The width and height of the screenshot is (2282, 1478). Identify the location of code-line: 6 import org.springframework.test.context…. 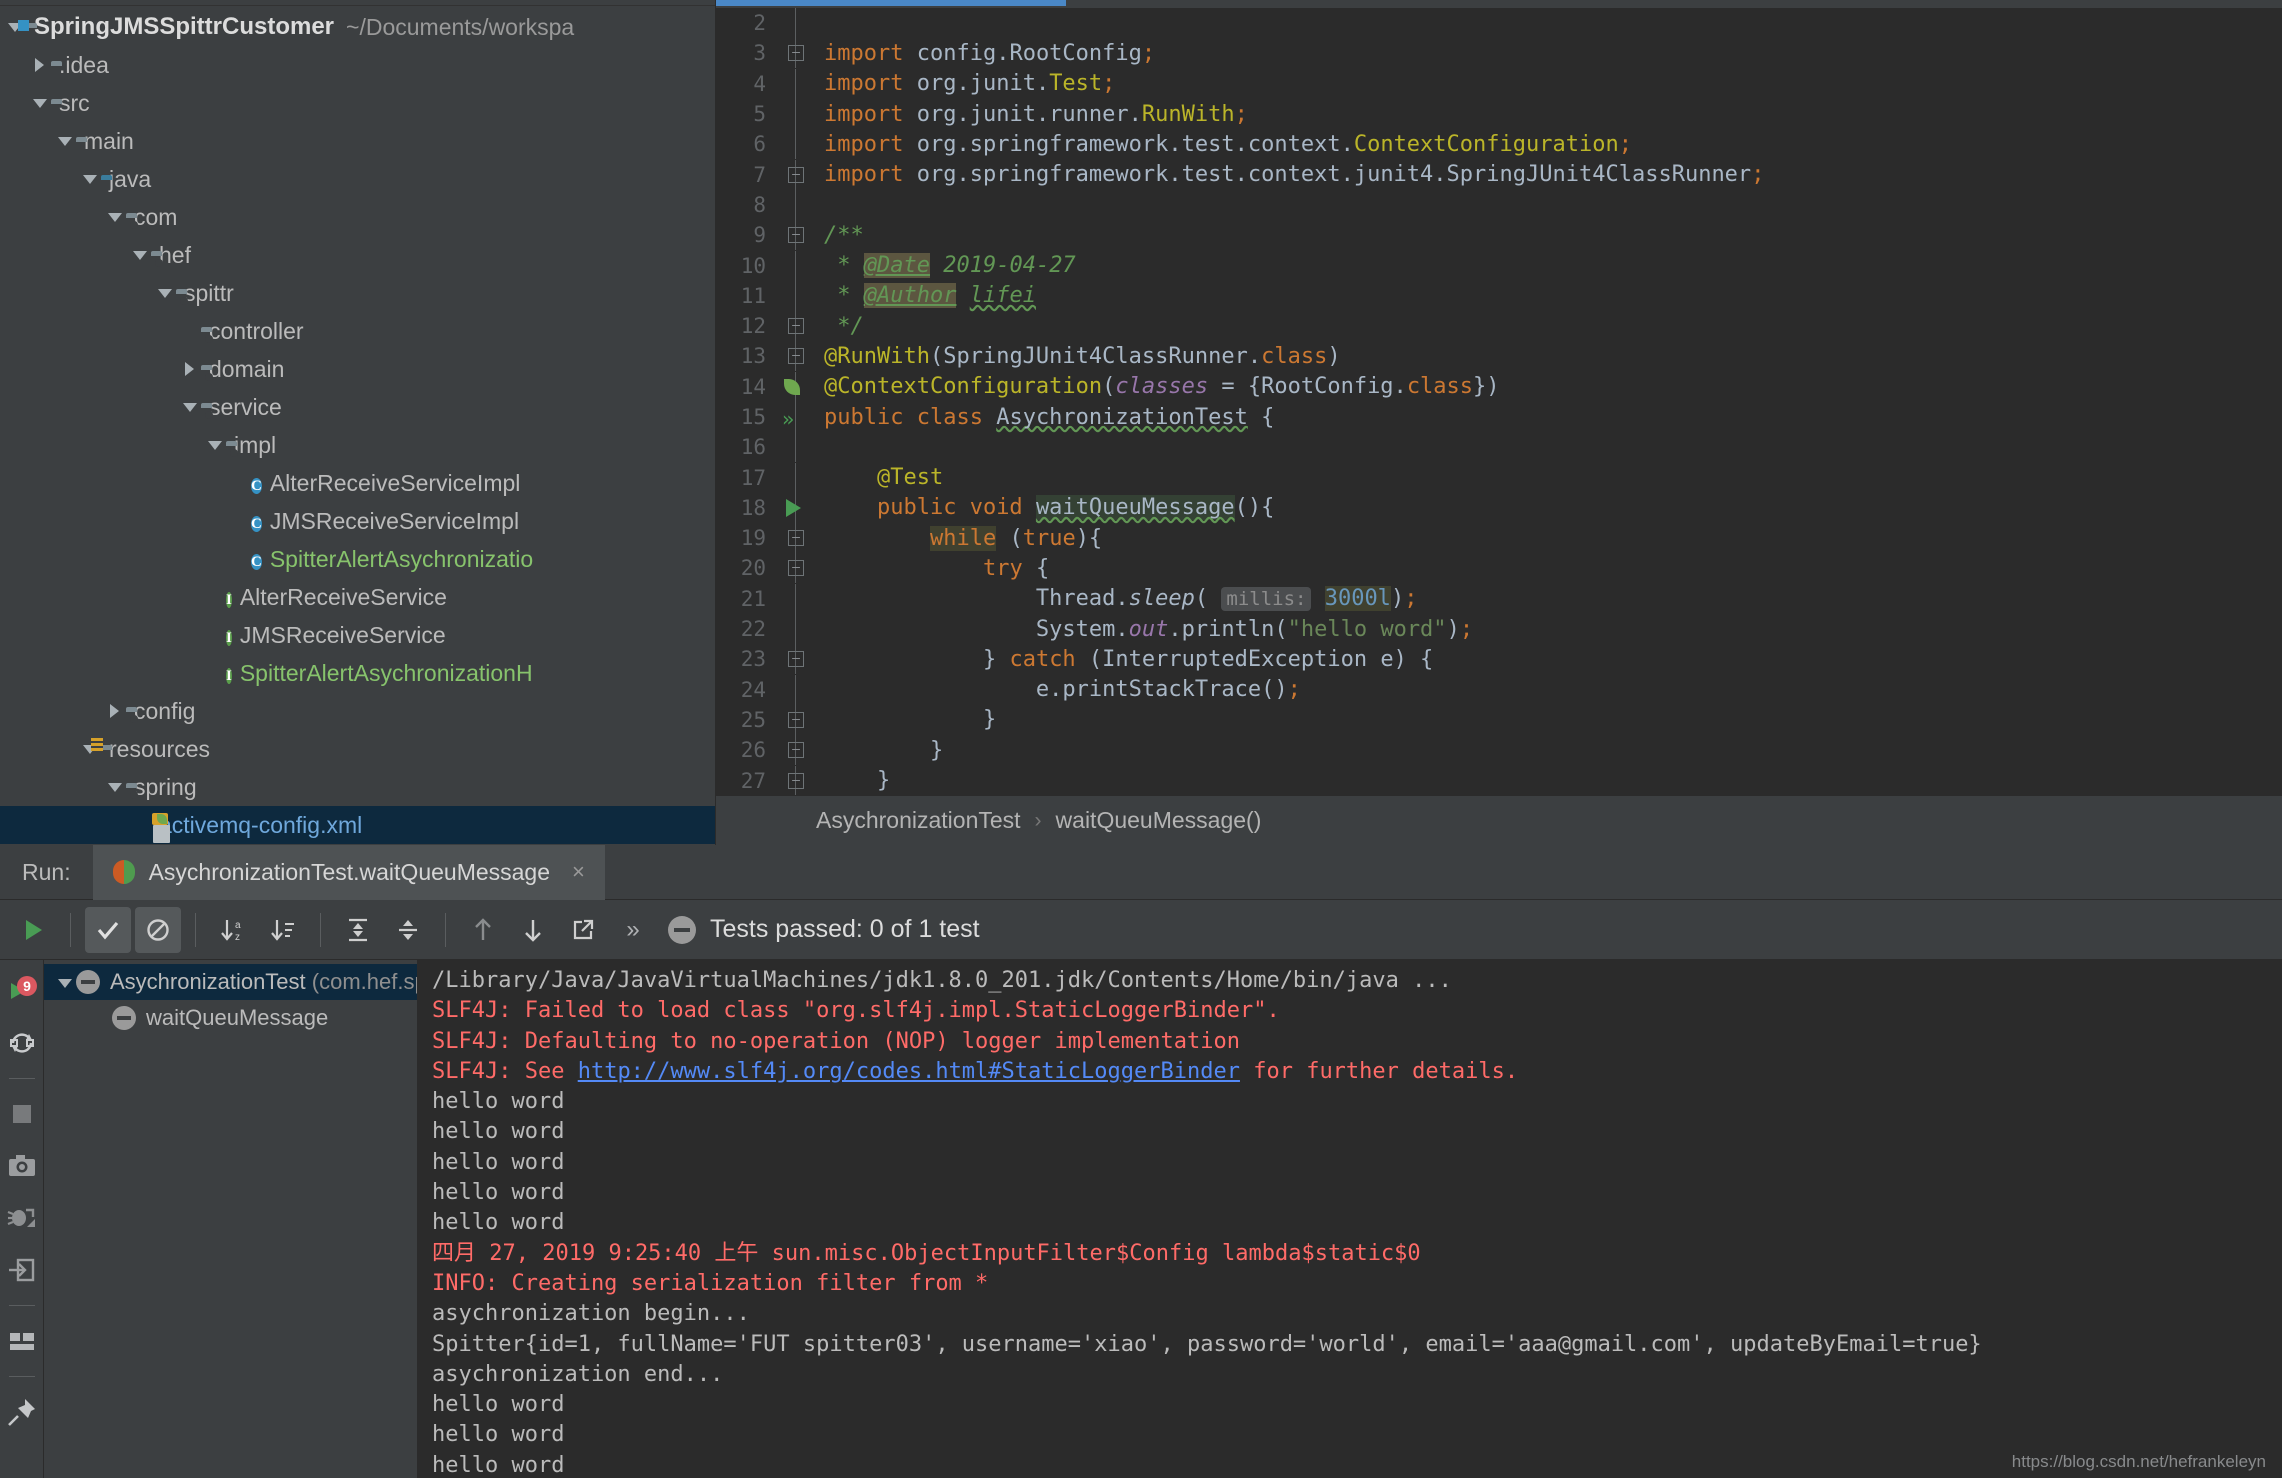
(1499, 144).